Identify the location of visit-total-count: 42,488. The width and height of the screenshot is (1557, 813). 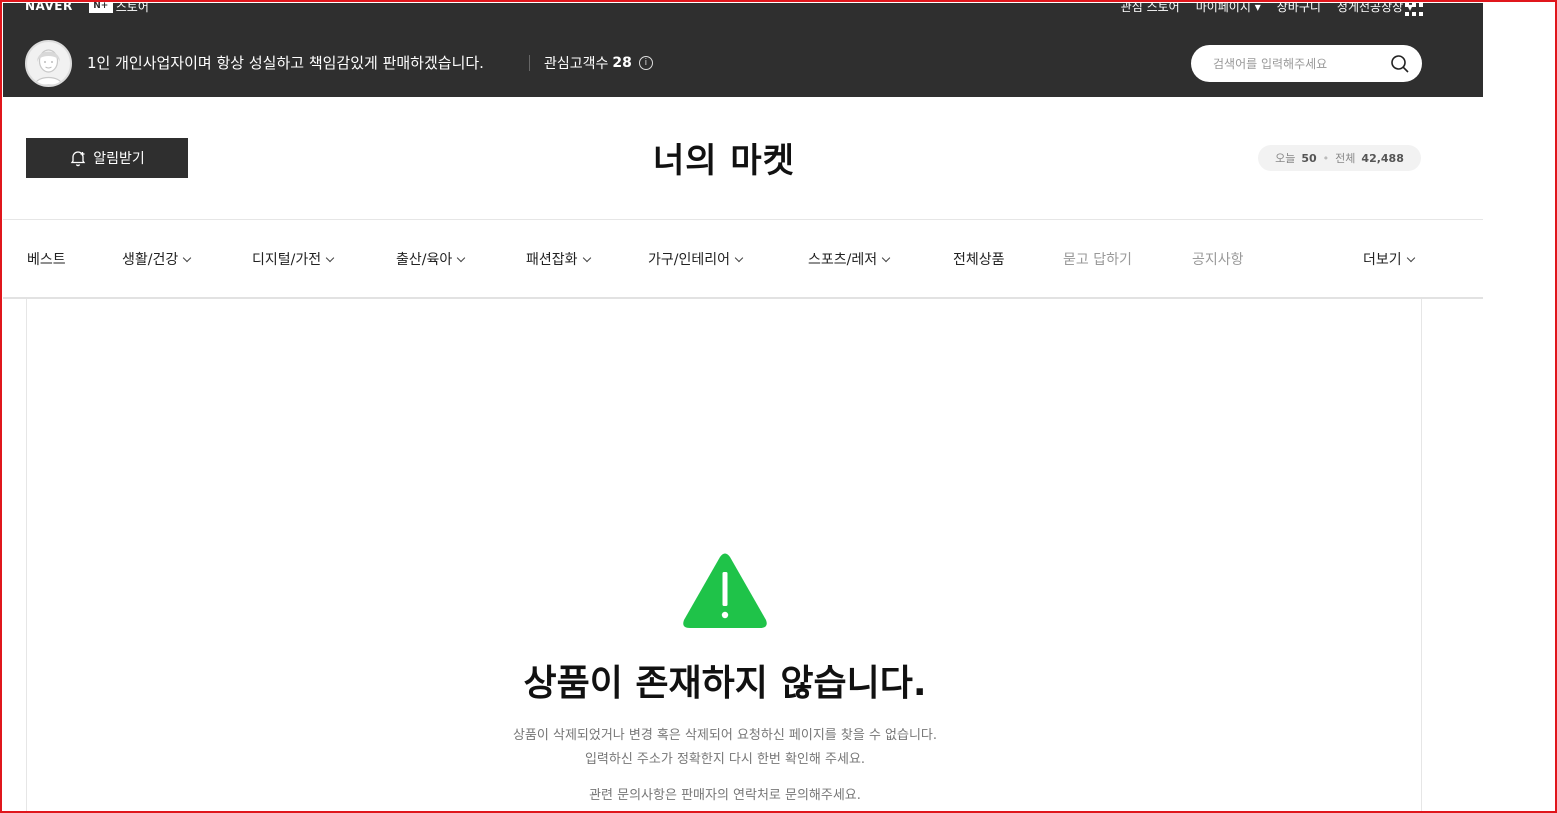
(1382, 158).